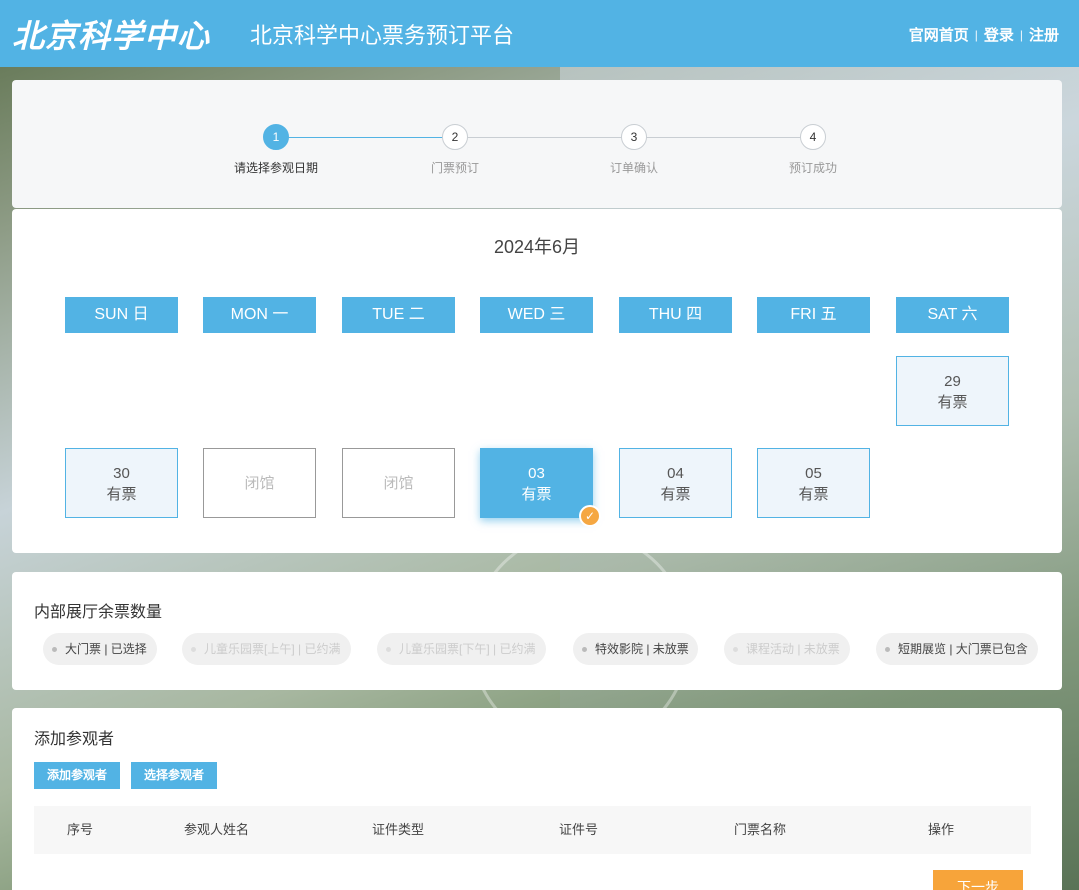  I want to click on weekday-thu: THU 四, so click(675, 315).